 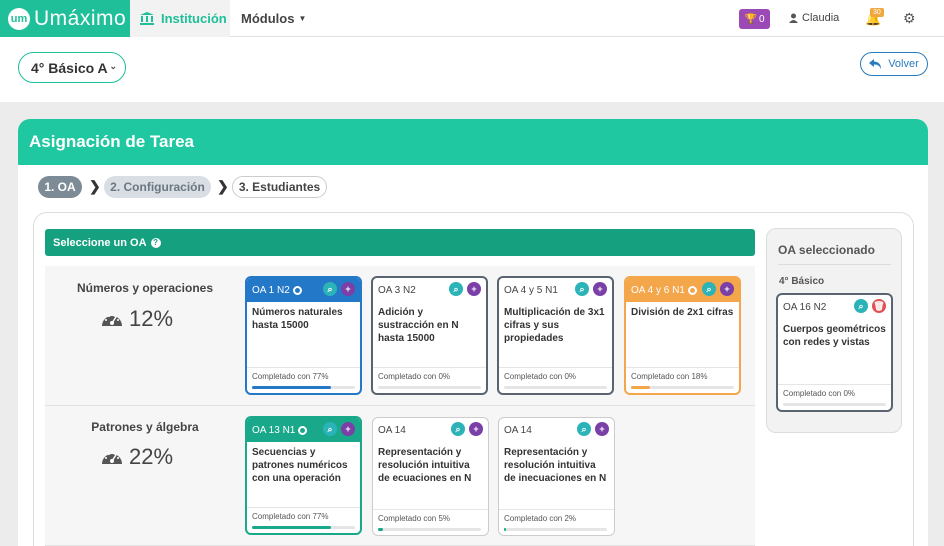 I want to click on panel-title: Asignación de Tarea, so click(x=473, y=142).